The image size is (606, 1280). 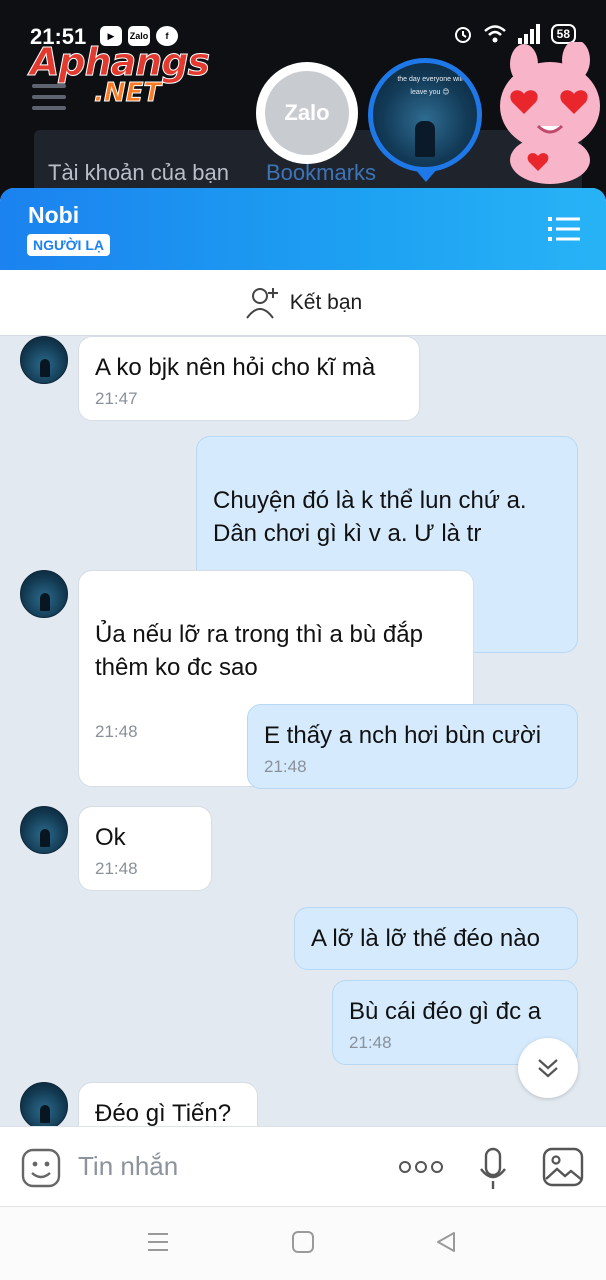 I want to click on message-bubble-outgoing: E thấy a nch hơi bùn cười 21:48, so click(x=412, y=746).